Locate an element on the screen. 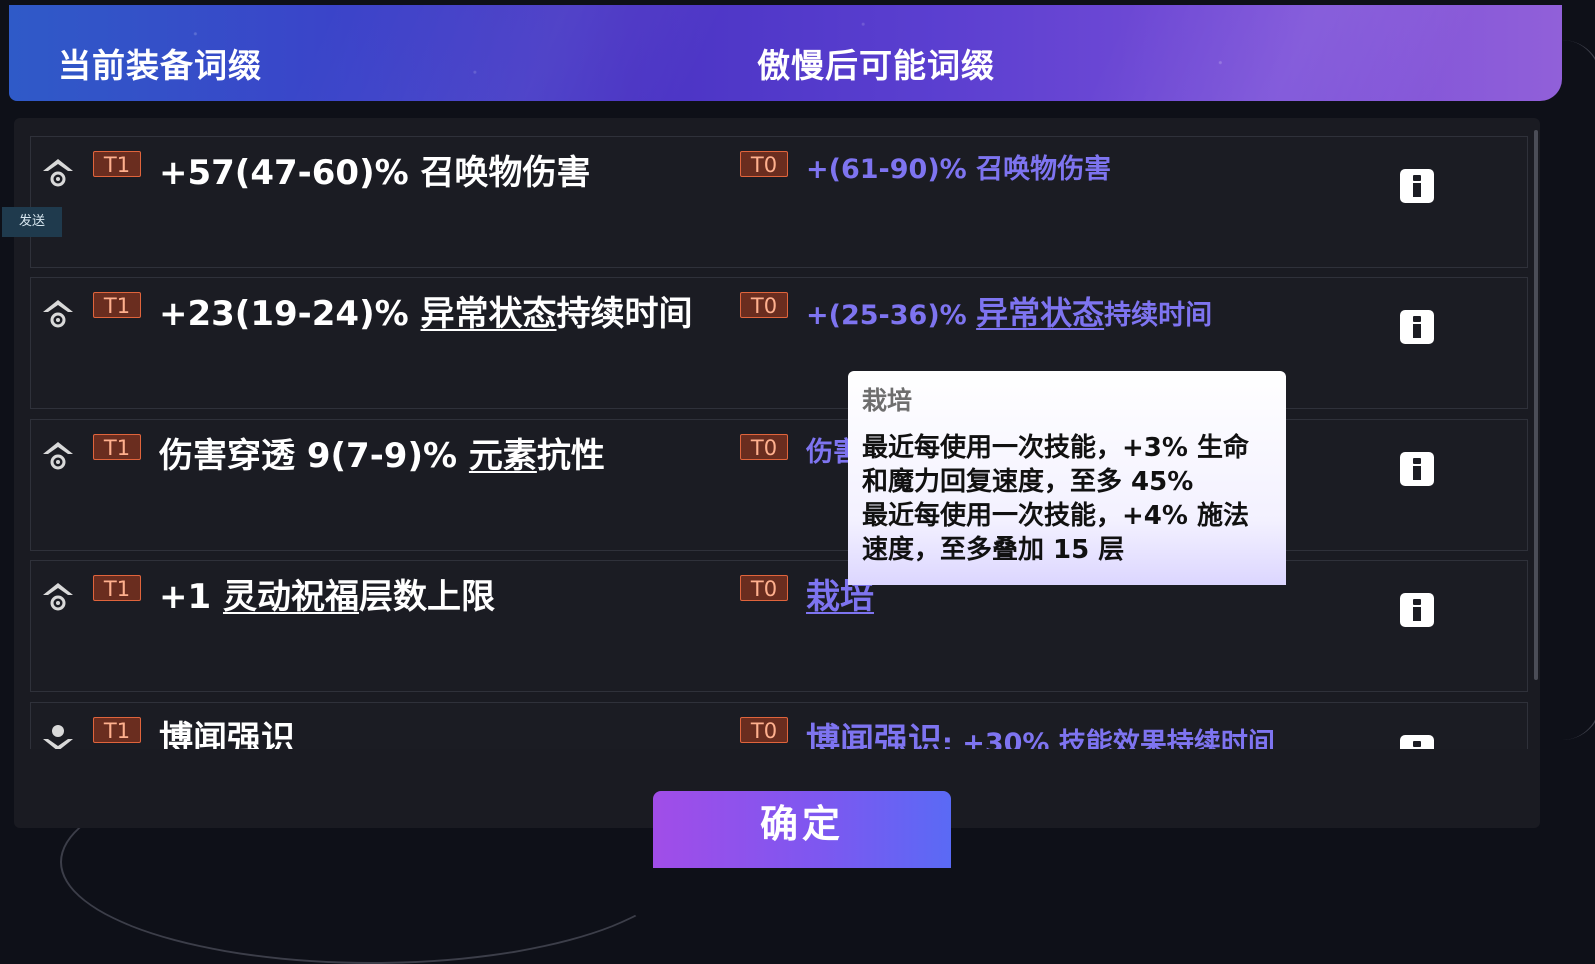 This screenshot has height=964, width=1595. send-tag: 发送 is located at coordinates (32, 222).